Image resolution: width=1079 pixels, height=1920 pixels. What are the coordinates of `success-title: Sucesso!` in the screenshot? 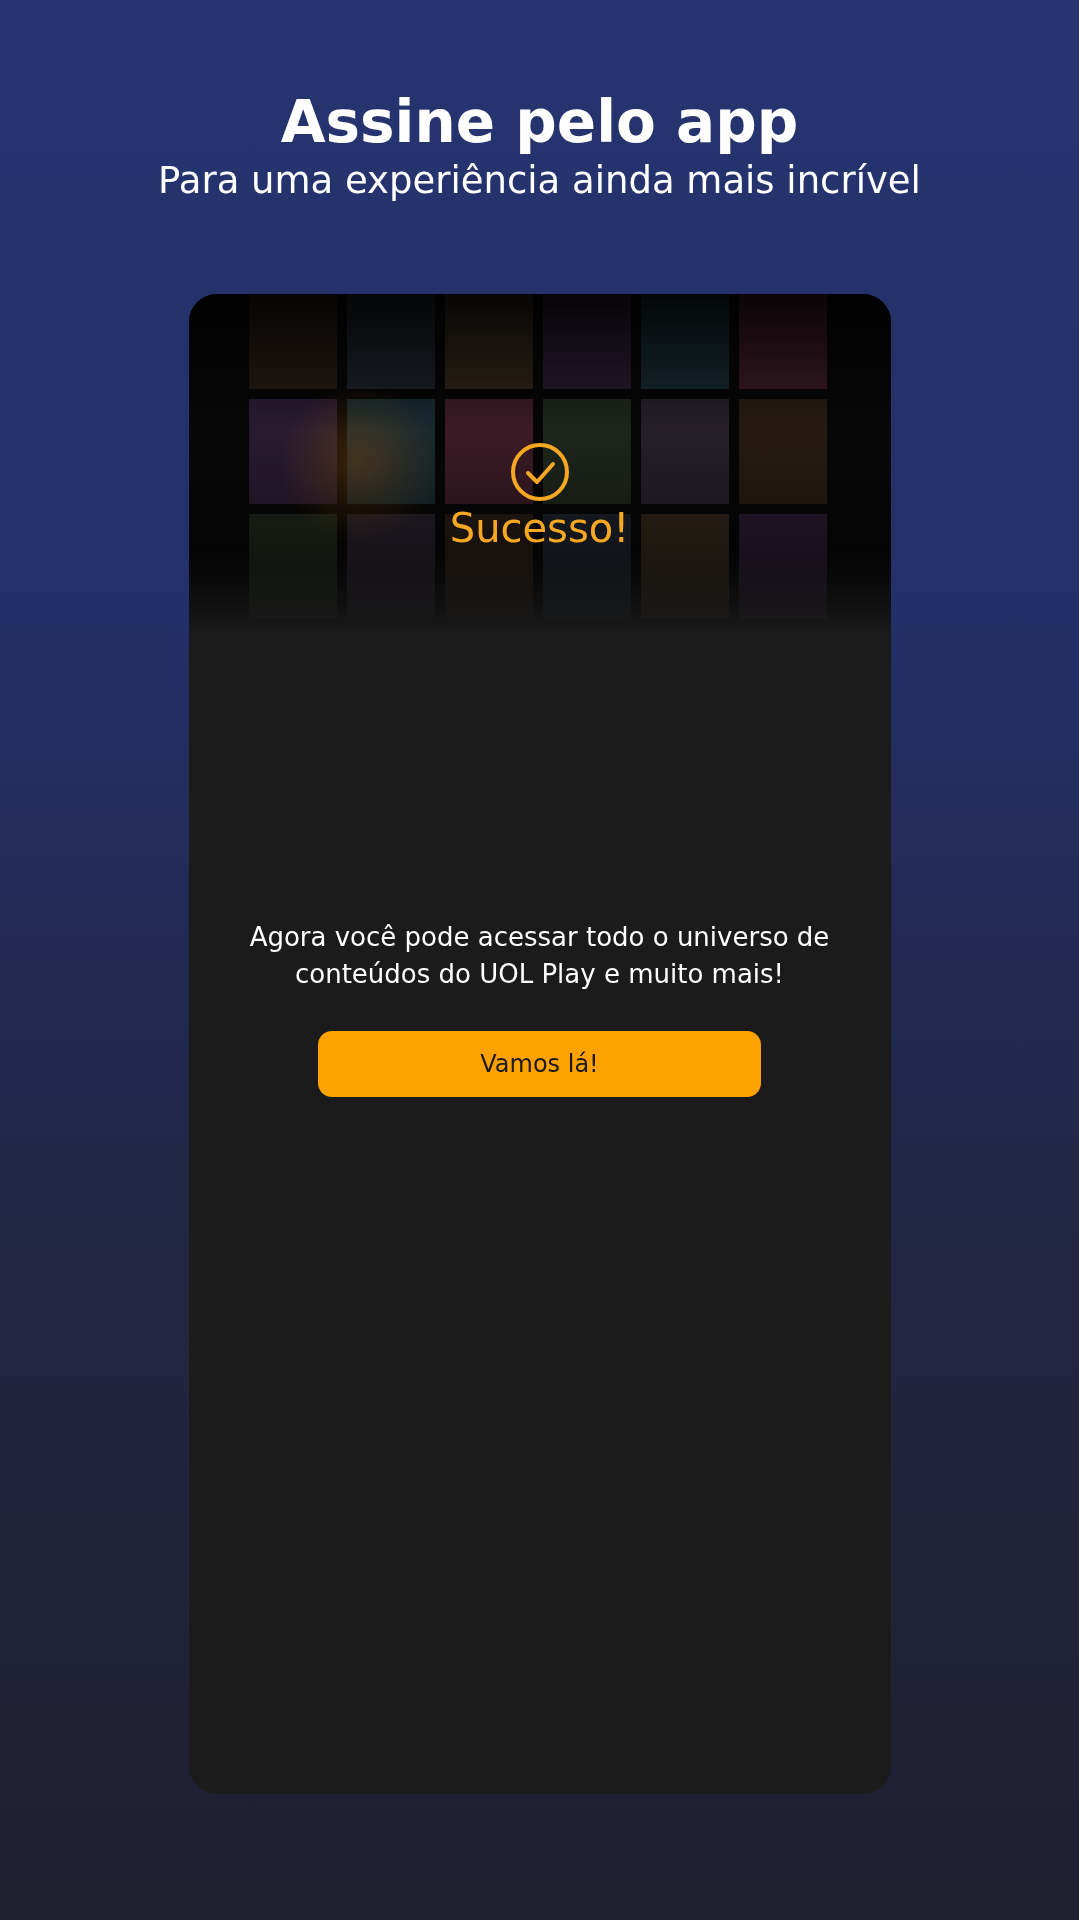 It's located at (539, 528).